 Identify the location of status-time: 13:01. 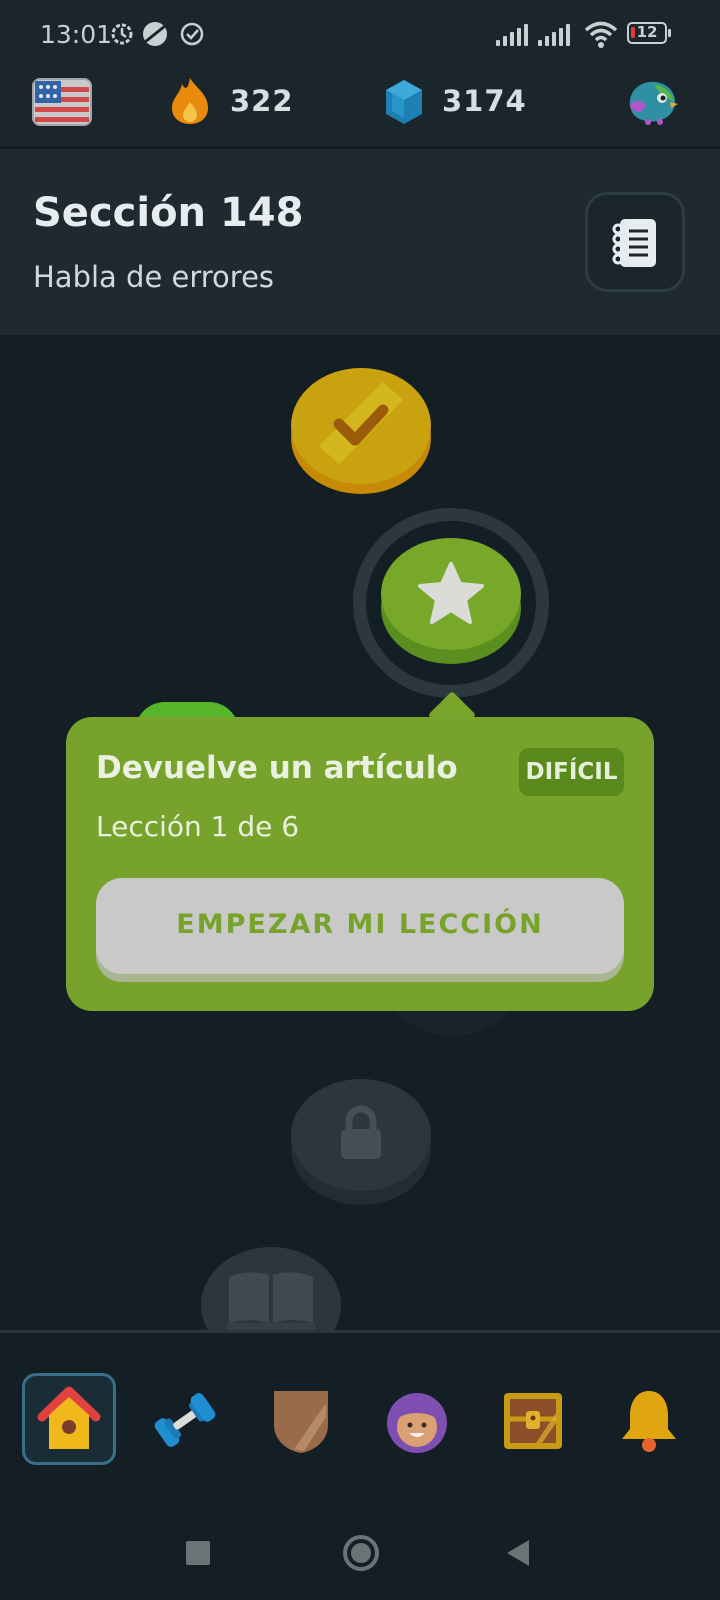
(76, 34).